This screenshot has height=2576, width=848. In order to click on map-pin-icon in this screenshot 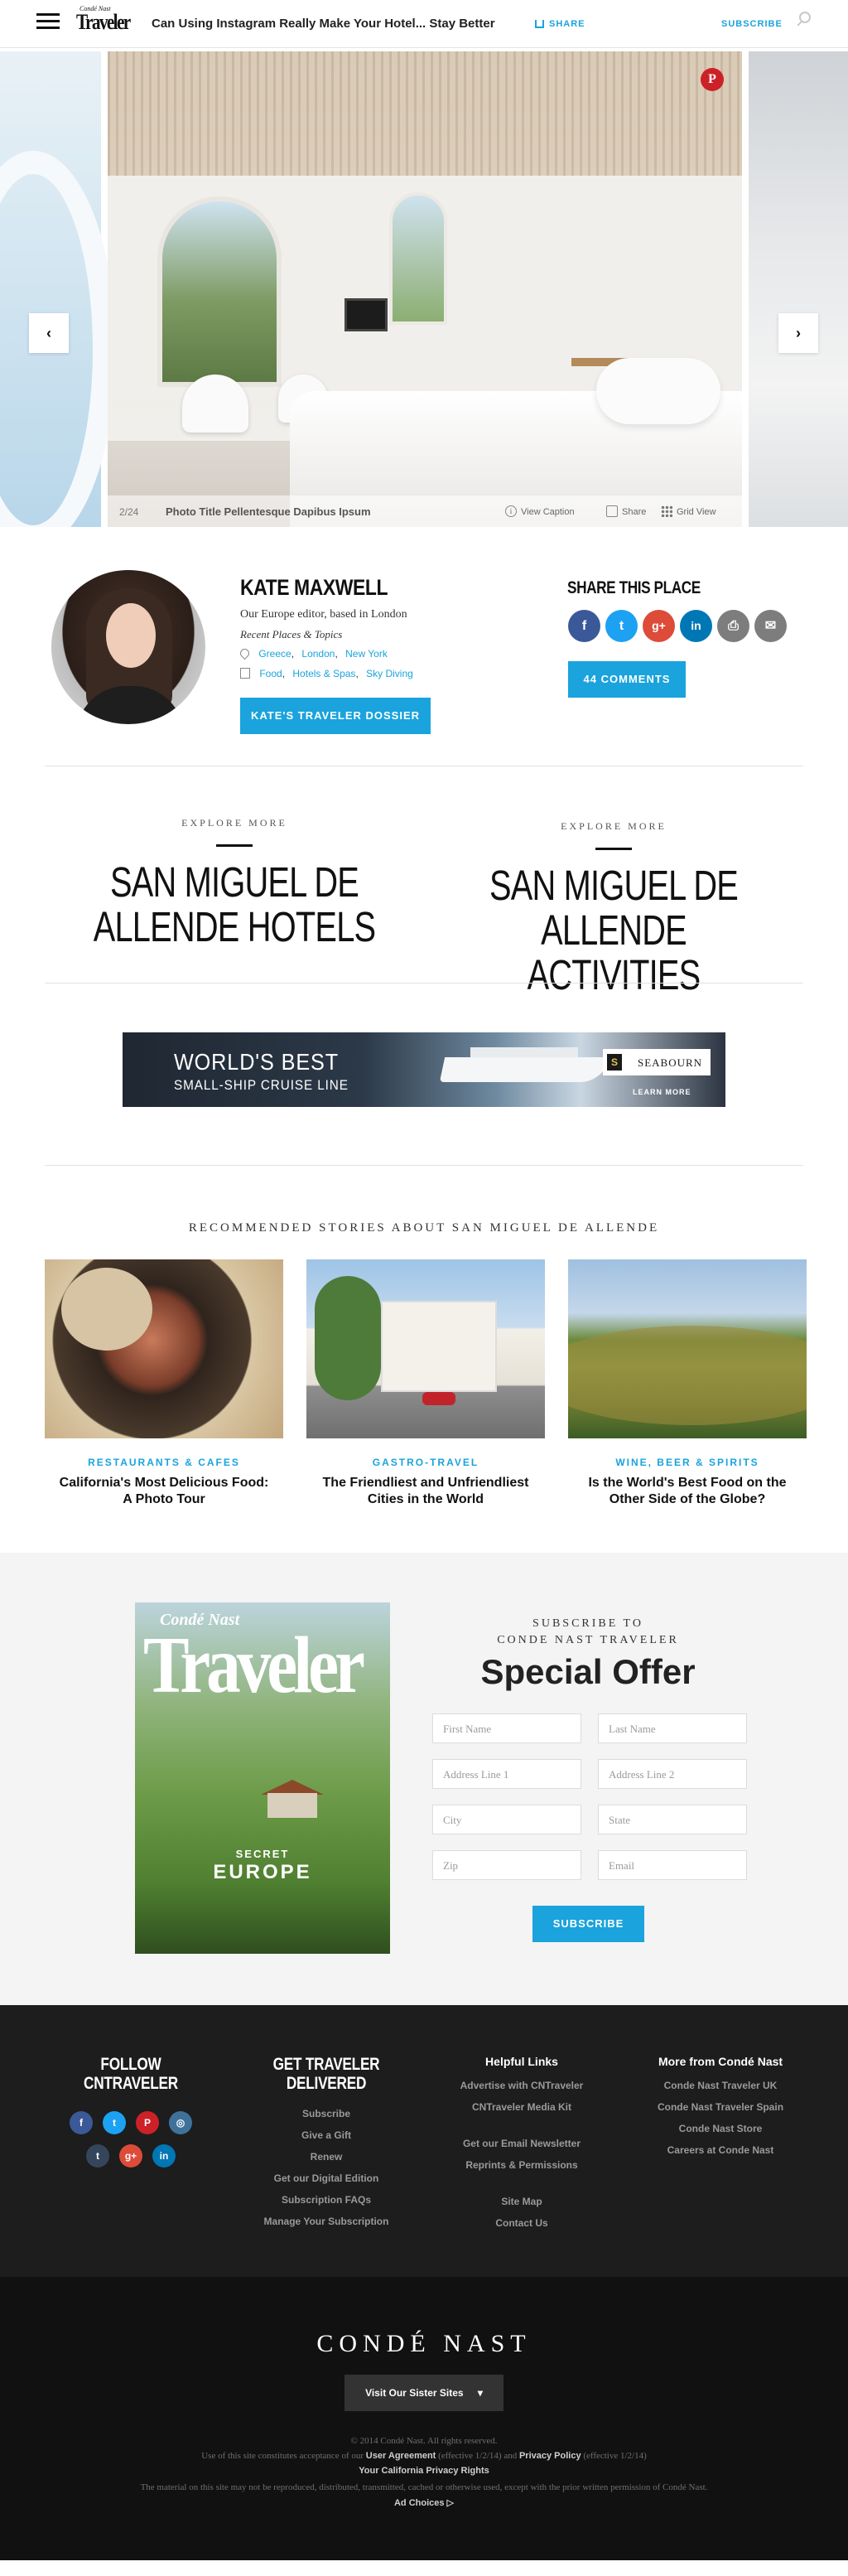, I will do `click(245, 653)`.